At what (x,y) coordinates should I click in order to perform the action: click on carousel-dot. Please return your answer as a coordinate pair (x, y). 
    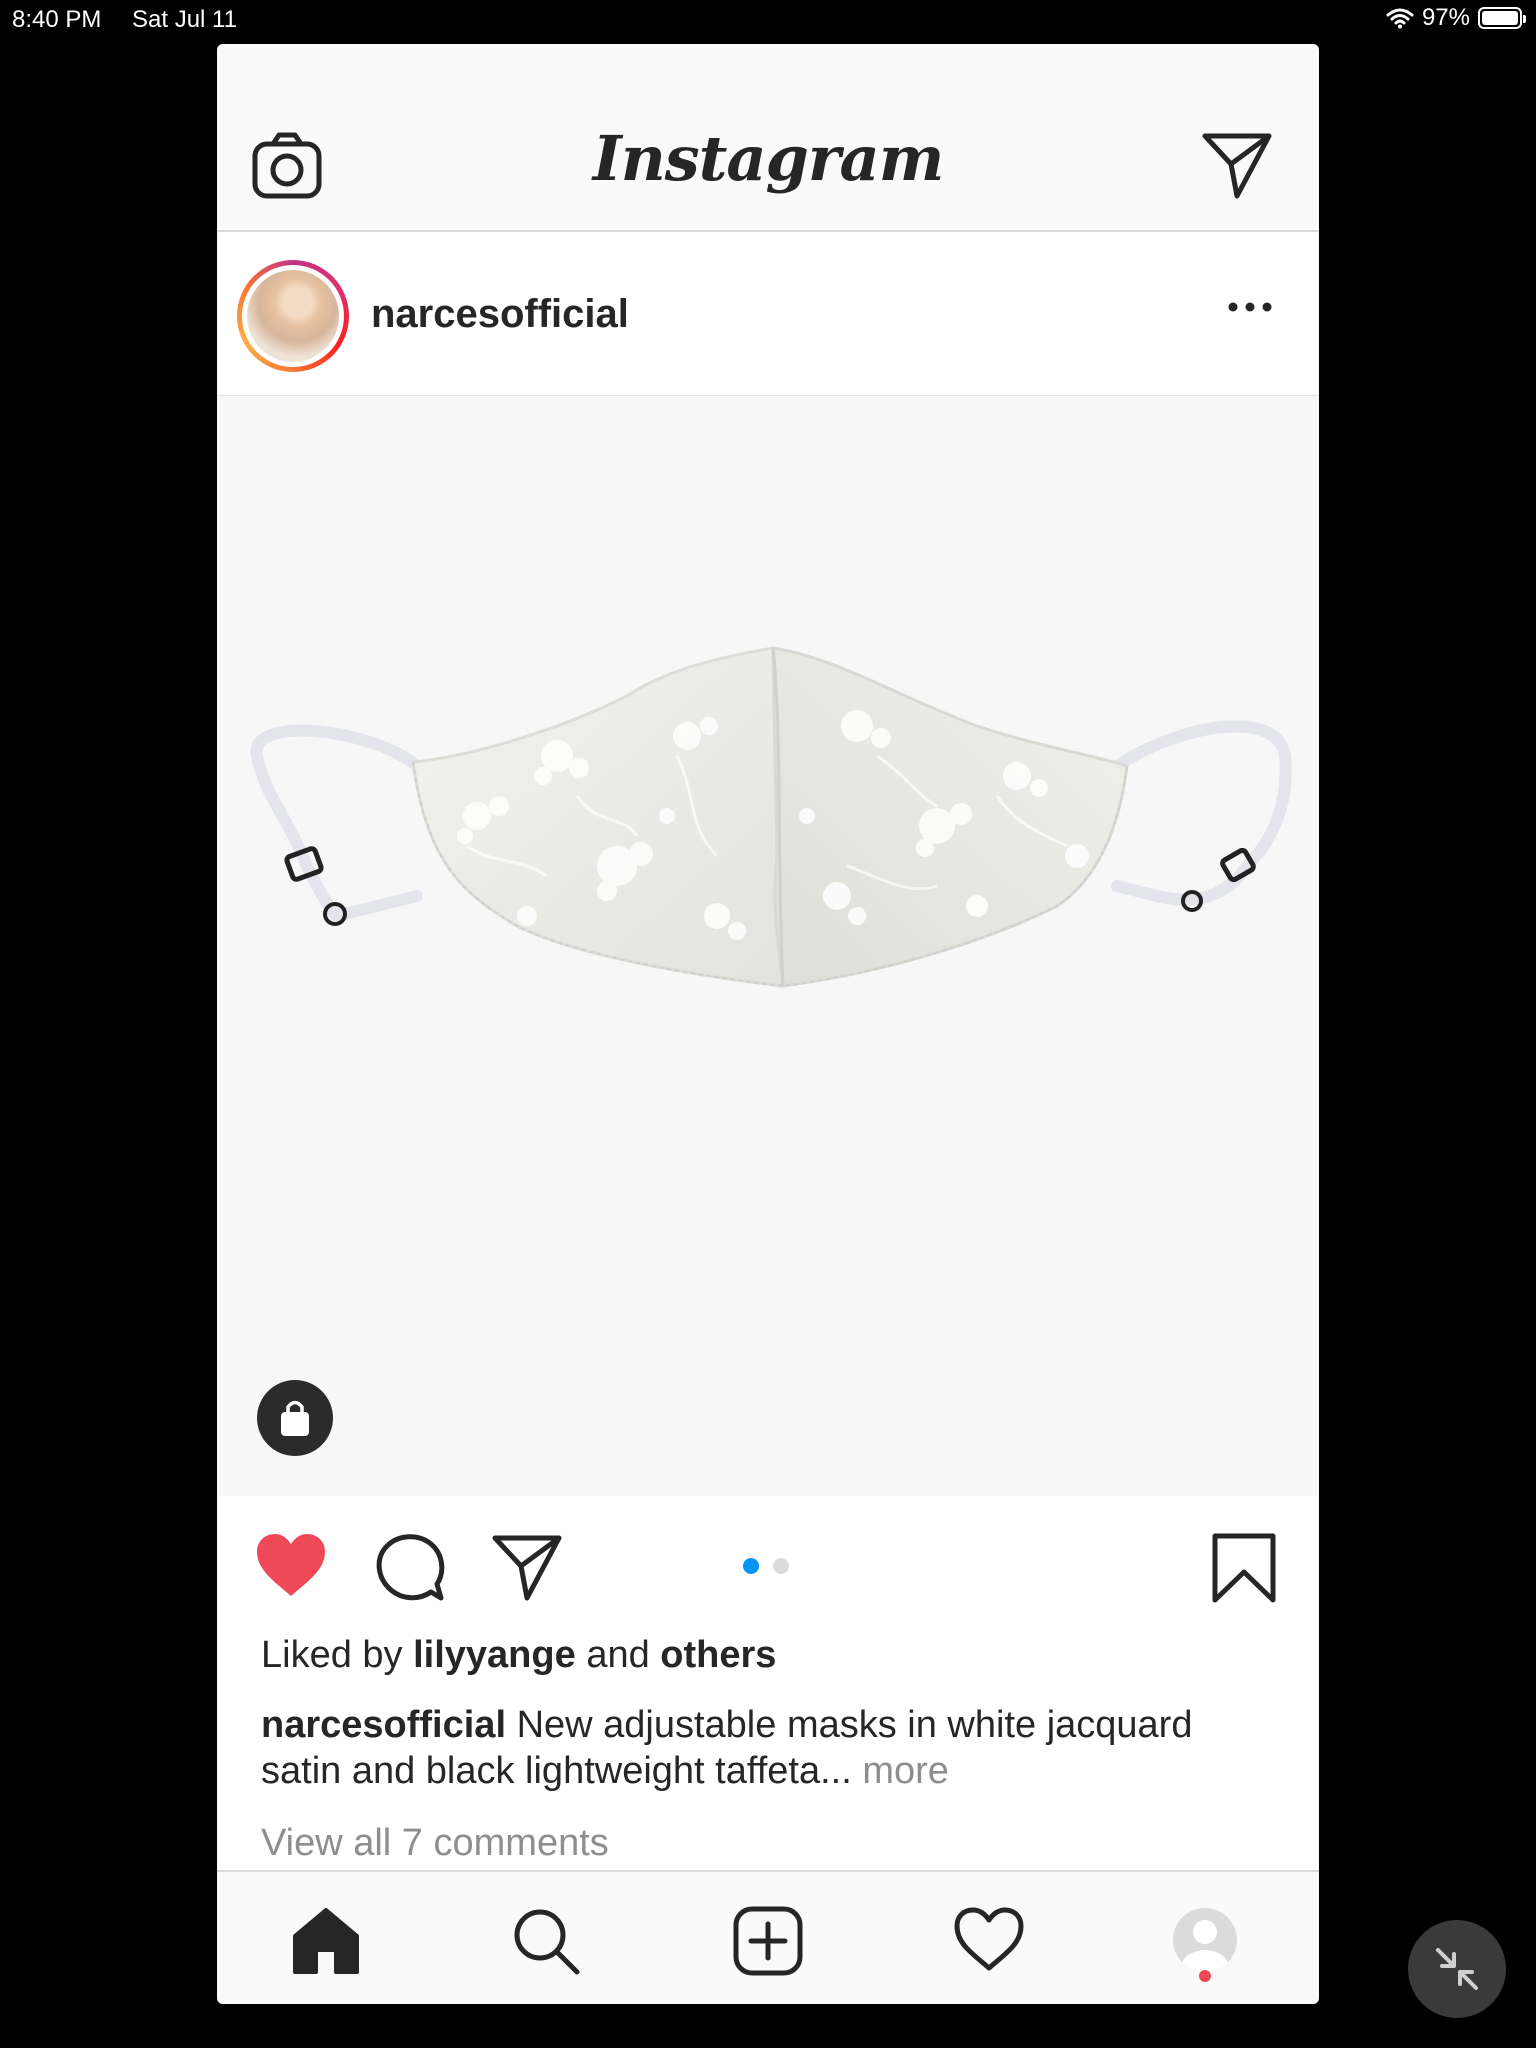
    Looking at the image, I should click on (781, 1566).